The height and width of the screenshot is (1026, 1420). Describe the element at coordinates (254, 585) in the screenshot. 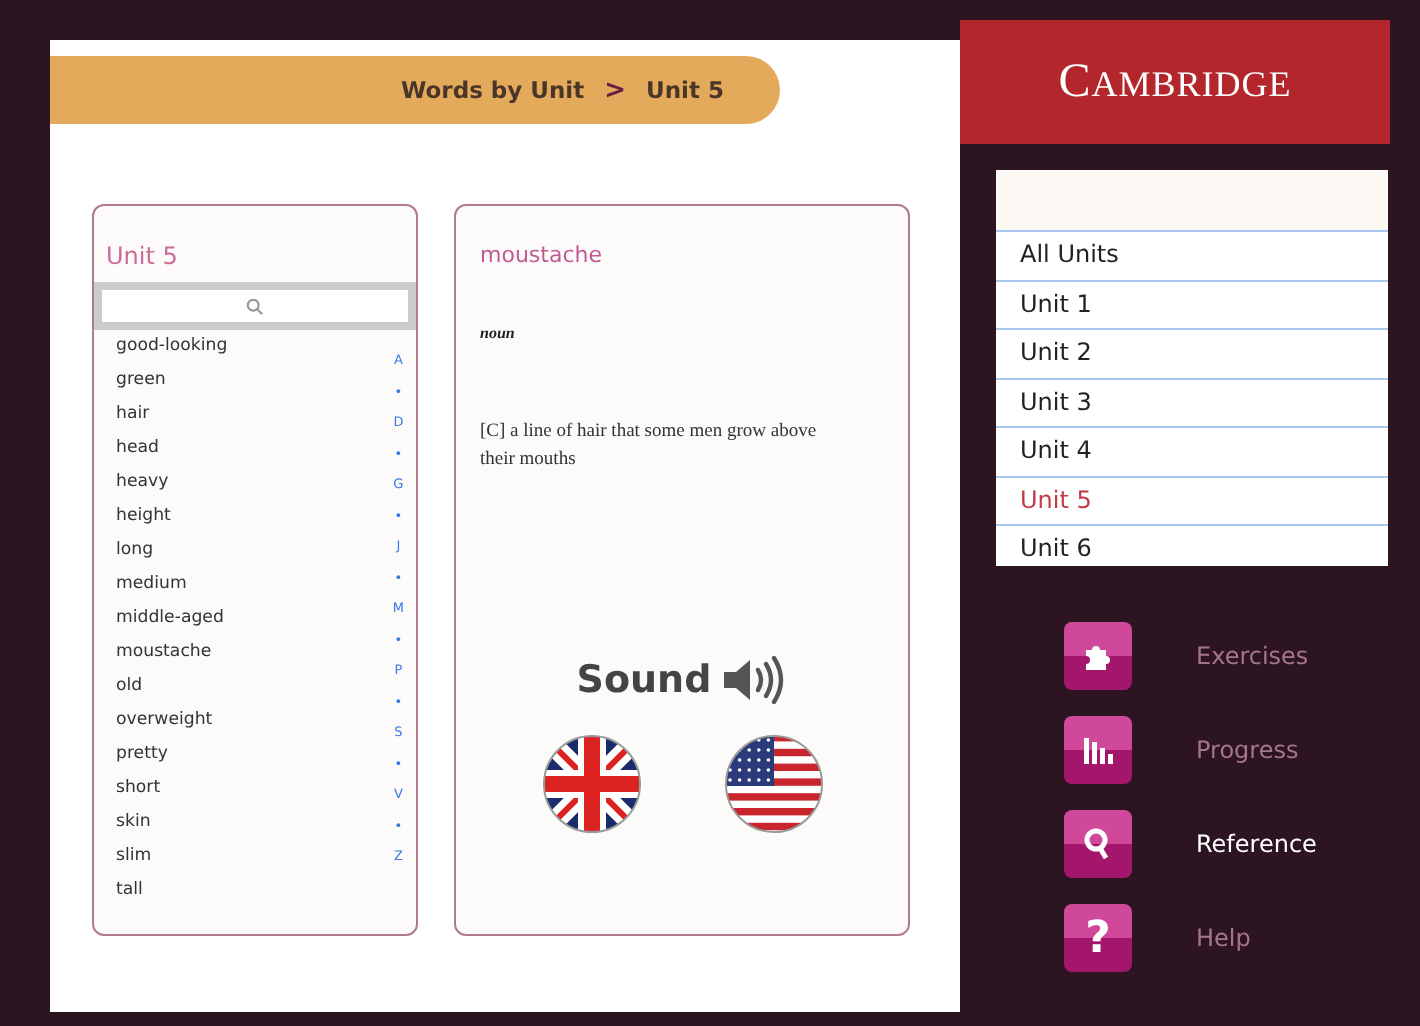

I see `word-item: medium` at that location.